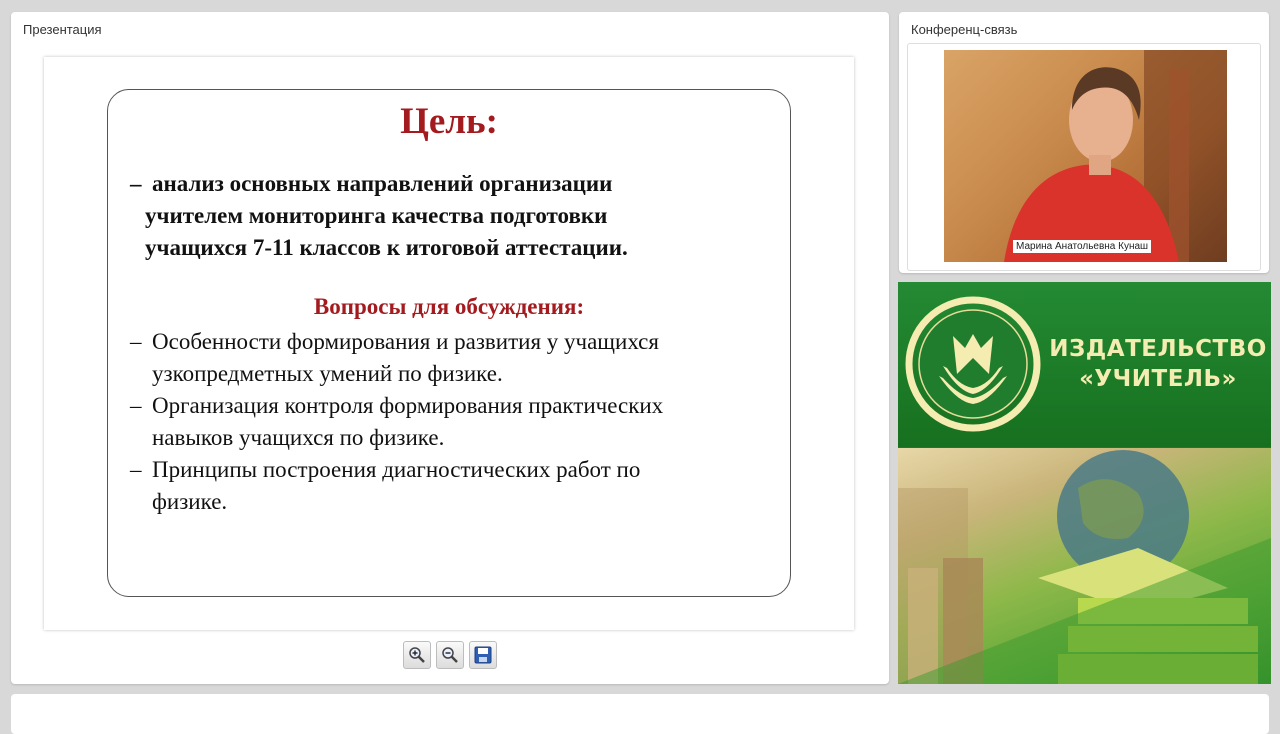 The image size is (1280, 734). I want to click on publisher-logo, so click(973, 364).